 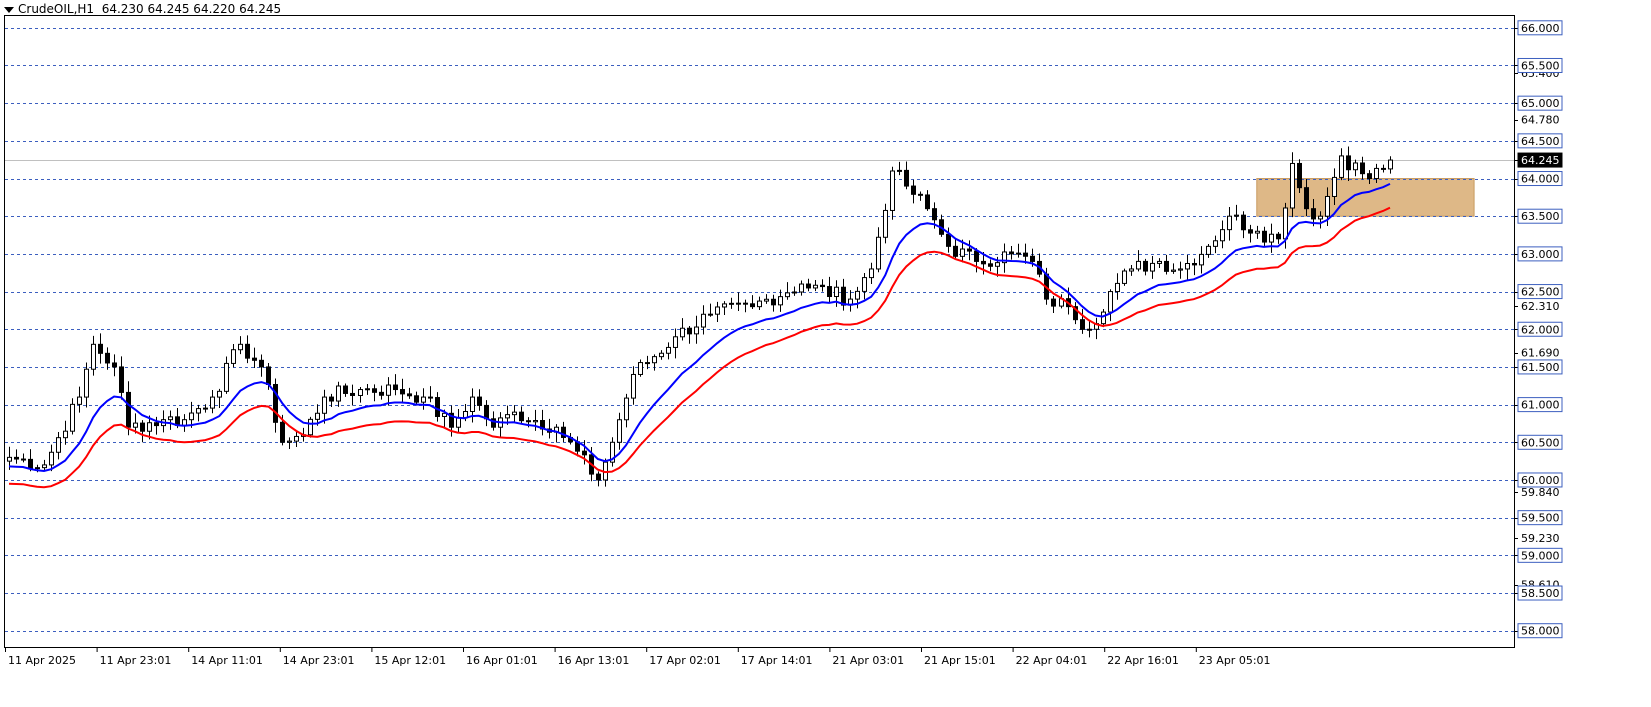 I want to click on ohlc-values: 64.230 64.245 64.220 64.245, so click(x=191, y=9).